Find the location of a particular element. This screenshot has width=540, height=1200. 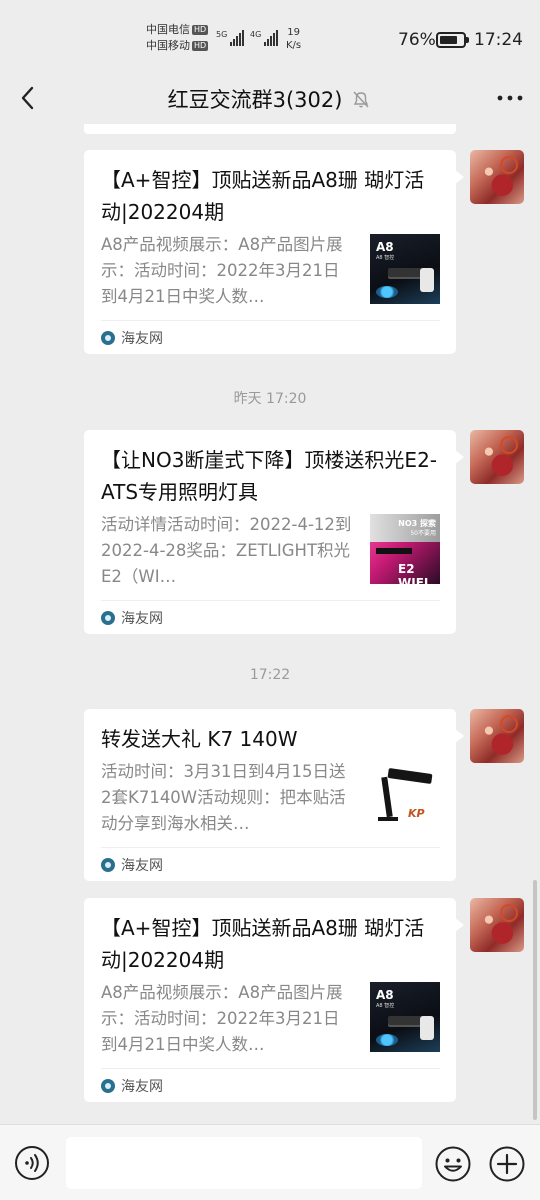

voice-icon is located at coordinates (32, 1163).